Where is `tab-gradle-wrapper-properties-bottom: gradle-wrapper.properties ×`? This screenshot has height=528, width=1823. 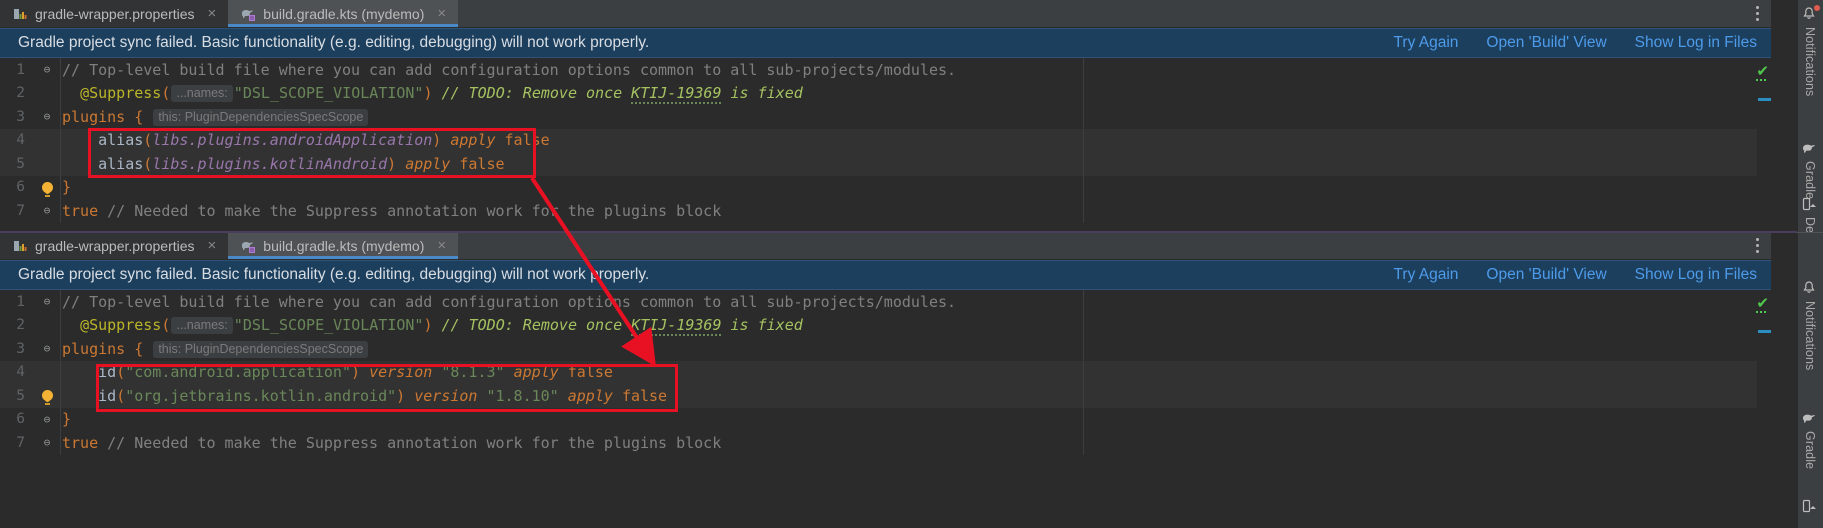 tab-gradle-wrapper-properties-bottom: gradle-wrapper.properties × is located at coordinates (114, 245).